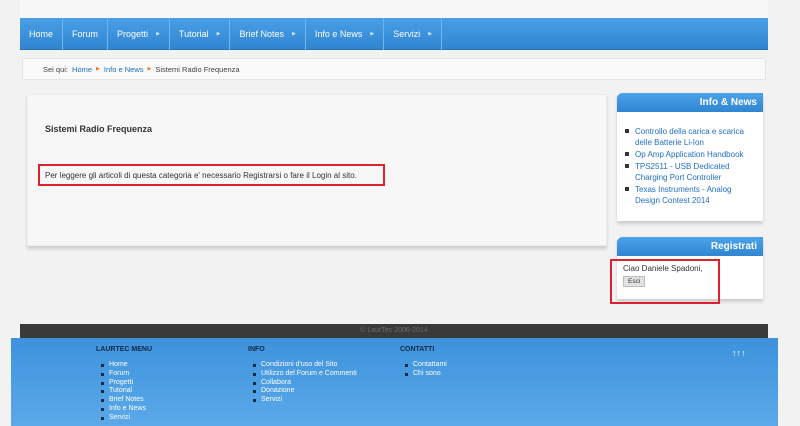 The height and width of the screenshot is (426, 800). I want to click on footer-column-title: INFO, so click(256, 349).